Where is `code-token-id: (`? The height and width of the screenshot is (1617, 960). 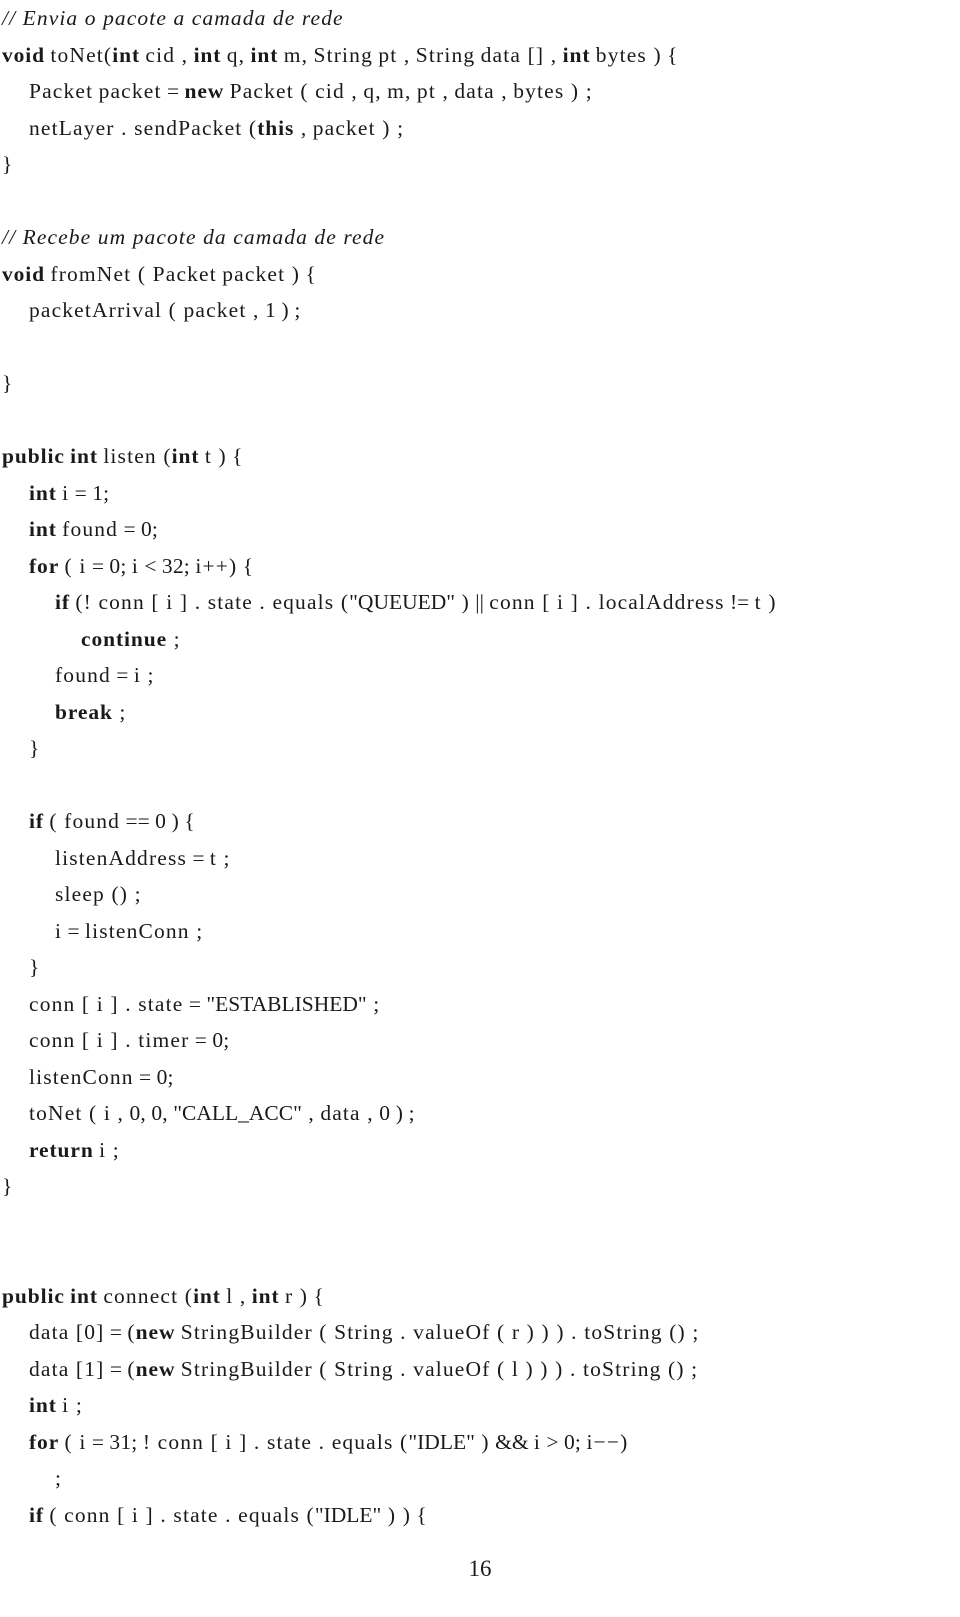 code-token-id: ( is located at coordinates (131, 1332).